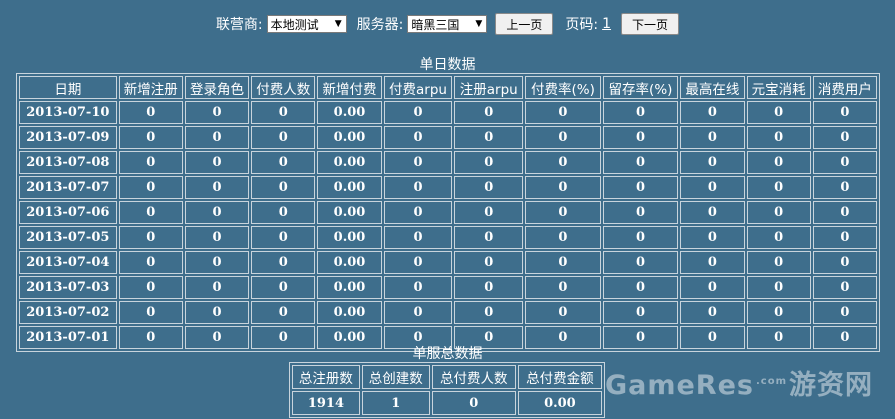 Image resolution: width=895 pixels, height=419 pixels. What do you see at coordinates (68, 187) in the screenshot?
I see `table-cell: 2013-07-07` at bounding box center [68, 187].